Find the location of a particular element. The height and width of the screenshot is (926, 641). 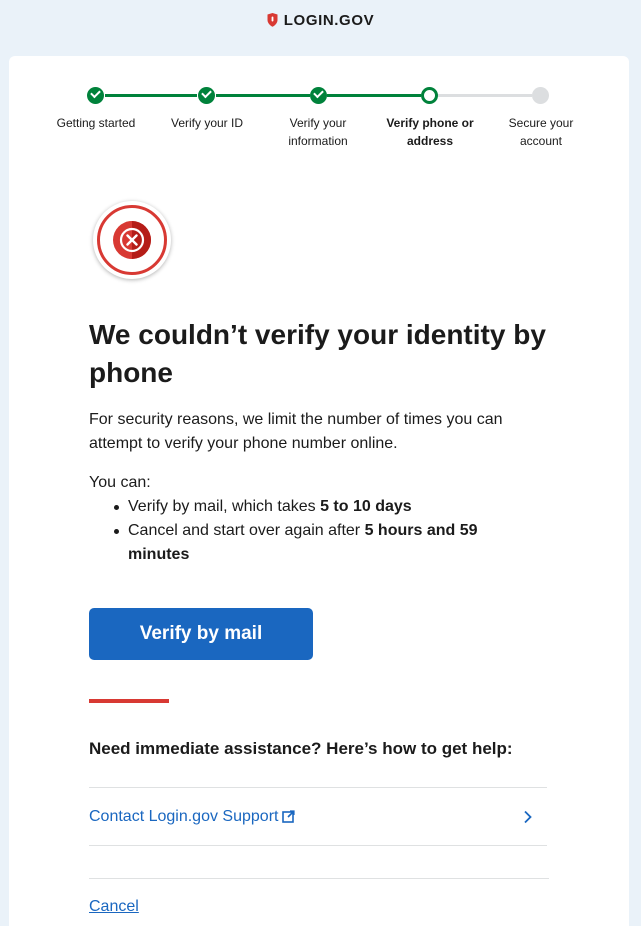

contact-support-link: Contact Login.gov Support is located at coordinates (318, 816).